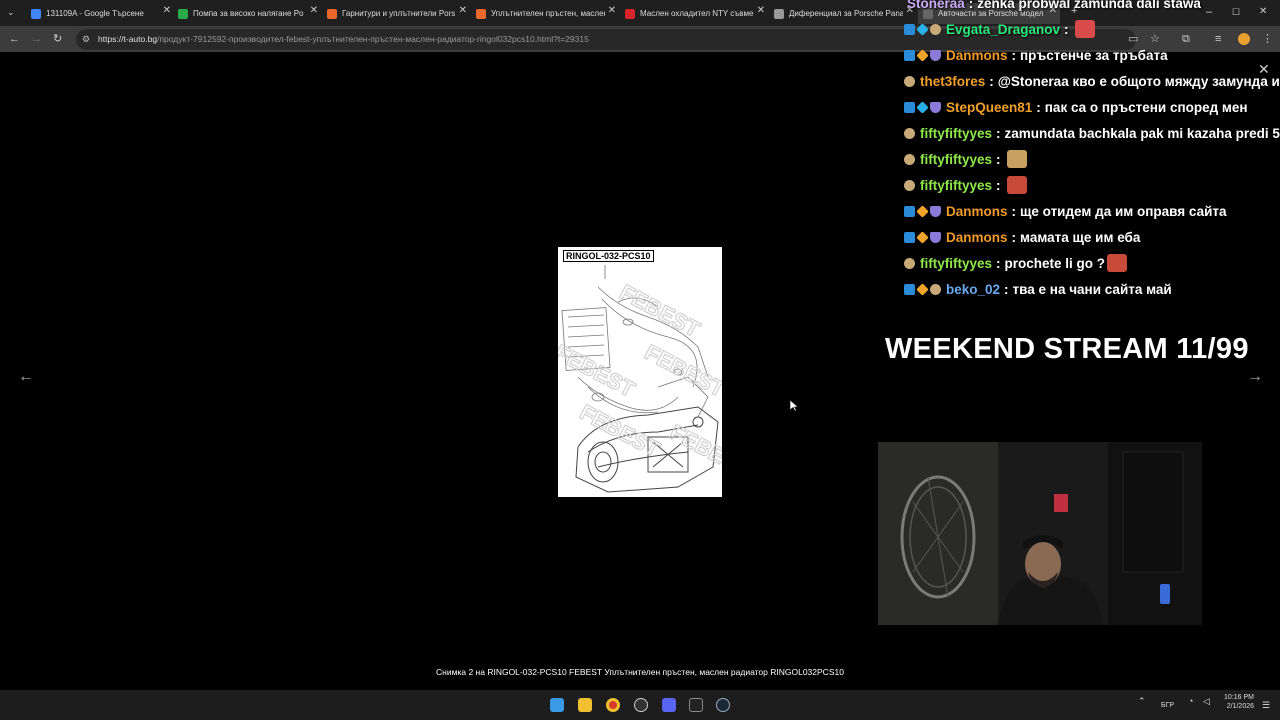 The width and height of the screenshot is (1280, 720). What do you see at coordinates (989, 107) in the screenshot?
I see `chat-username: StepQueen81` at bounding box center [989, 107].